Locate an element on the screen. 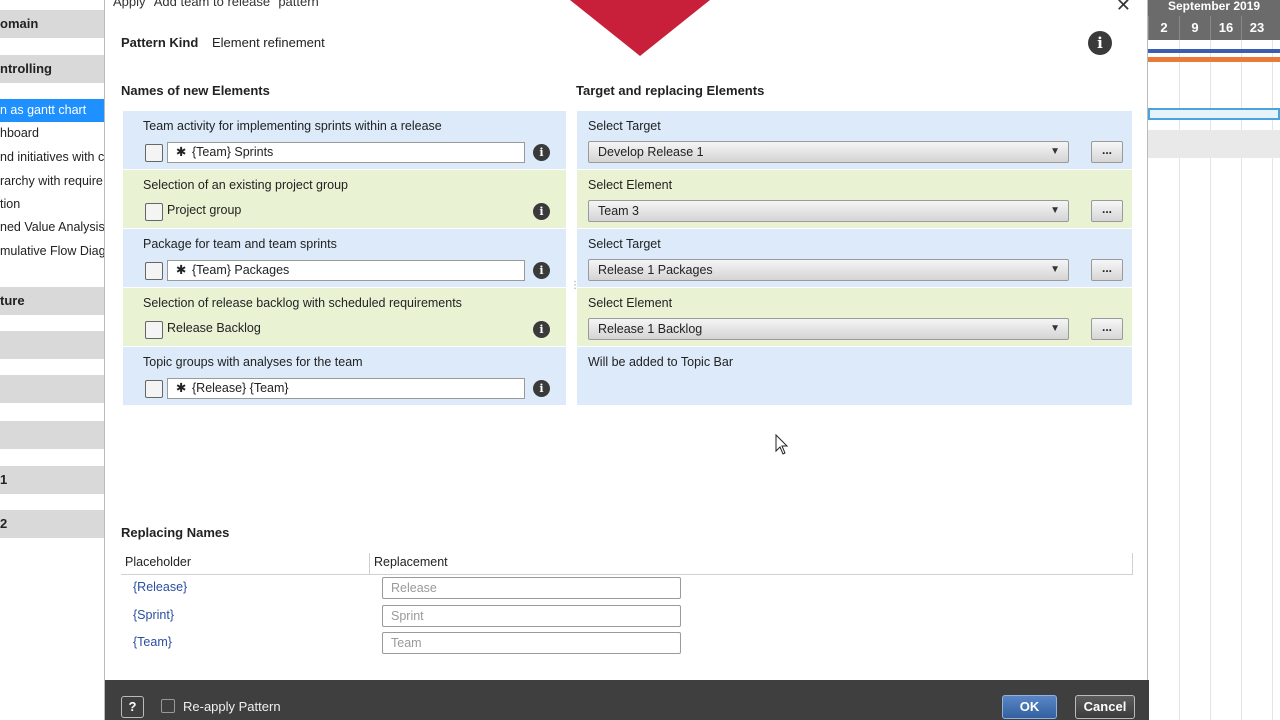  gantt-bar-selected is located at coordinates (1214, 114).